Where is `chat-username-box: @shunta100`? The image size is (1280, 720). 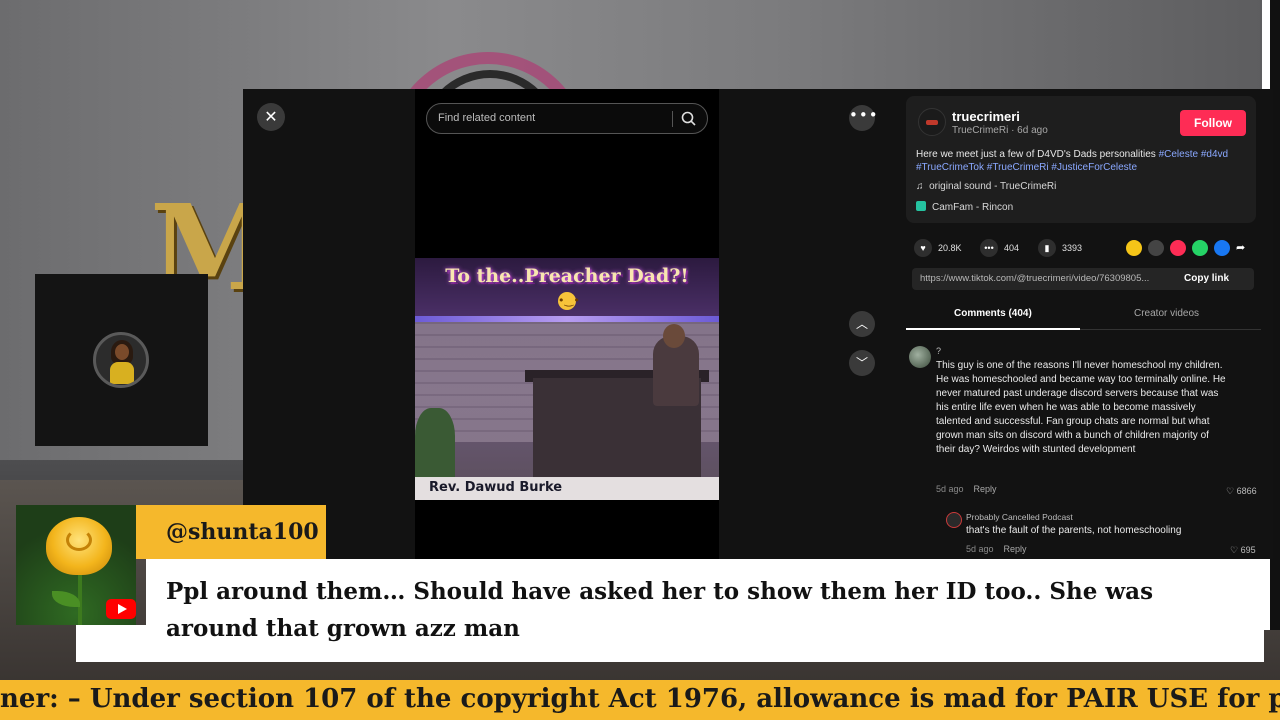 chat-username-box: @shunta100 is located at coordinates (231, 532).